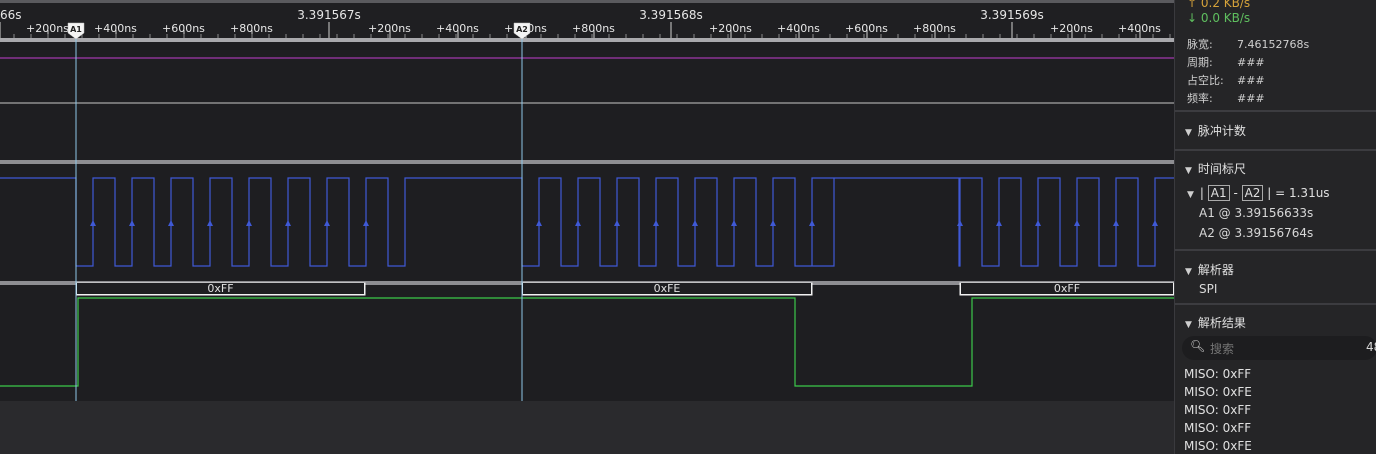  I want to click on ruler-tick-label: 3.391569s, so click(1012, 15).